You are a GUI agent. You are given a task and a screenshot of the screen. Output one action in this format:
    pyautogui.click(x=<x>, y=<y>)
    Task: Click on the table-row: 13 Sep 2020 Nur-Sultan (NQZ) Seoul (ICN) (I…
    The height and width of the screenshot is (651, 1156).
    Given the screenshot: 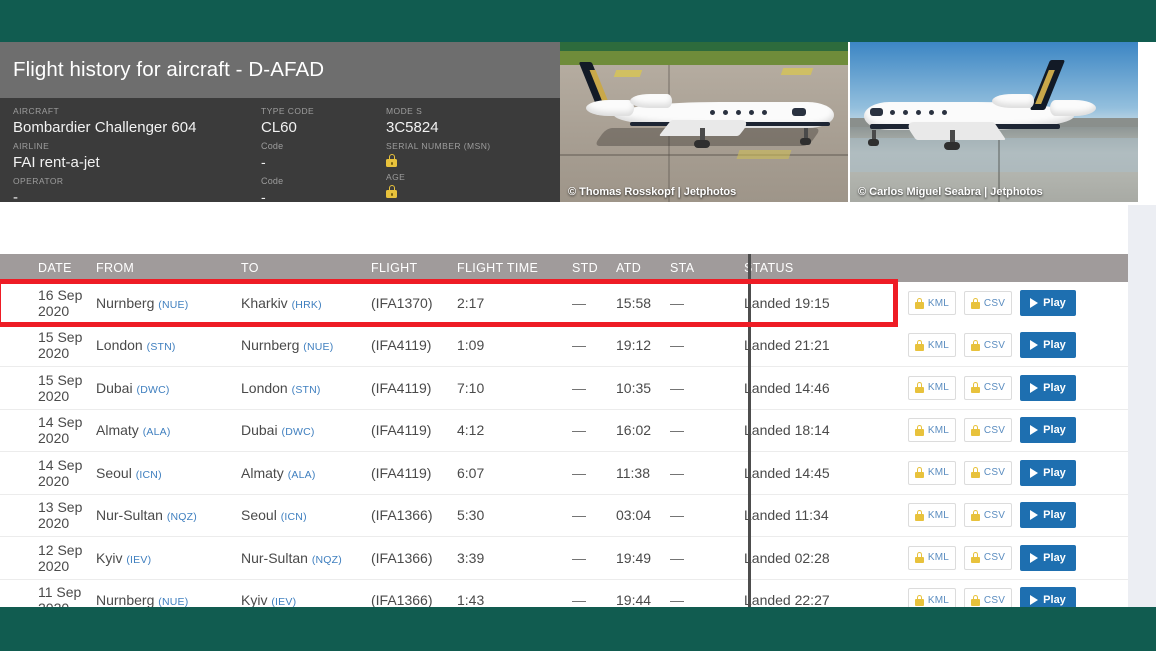 What is the action you would take?
    pyautogui.click(x=564, y=515)
    